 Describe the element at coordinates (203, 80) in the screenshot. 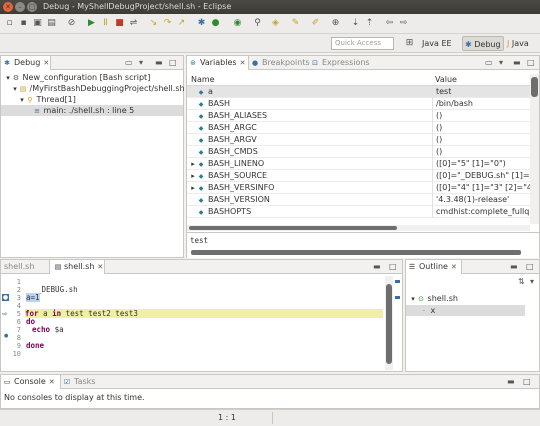

I see `column-header-name: Name` at that location.